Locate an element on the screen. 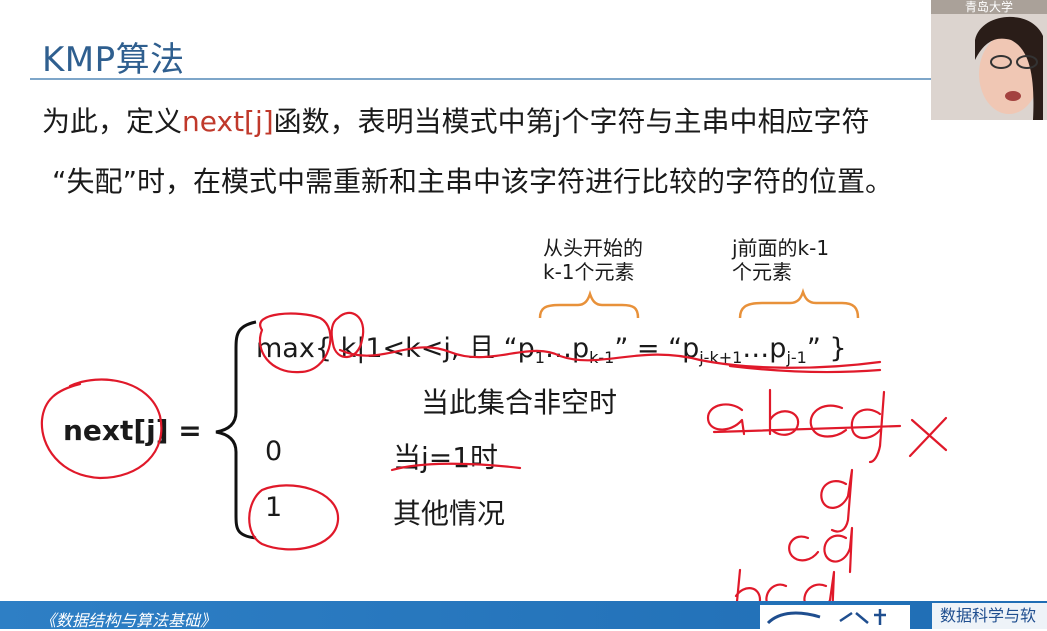 The image size is (1047, 631). presenter-video: 青岛大学 is located at coordinates (989, 60).